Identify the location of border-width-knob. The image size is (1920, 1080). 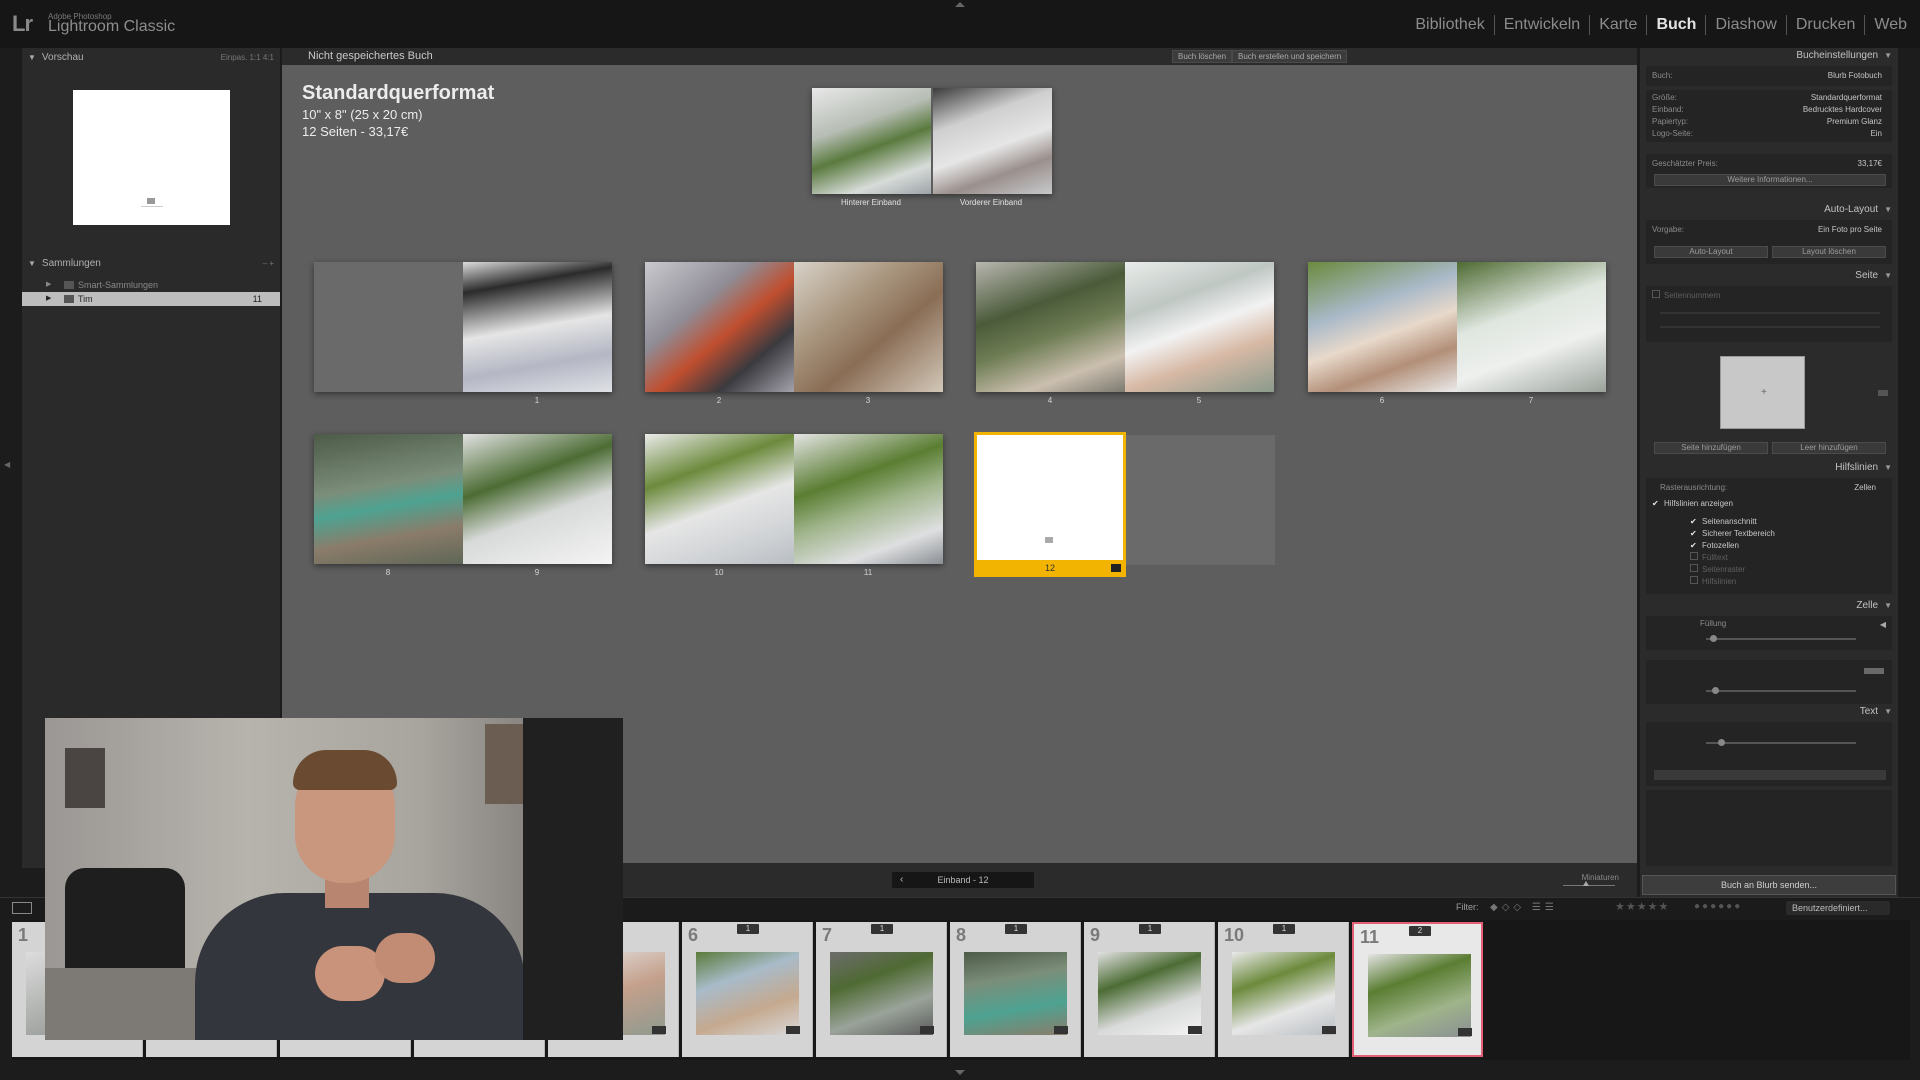
(1715, 690).